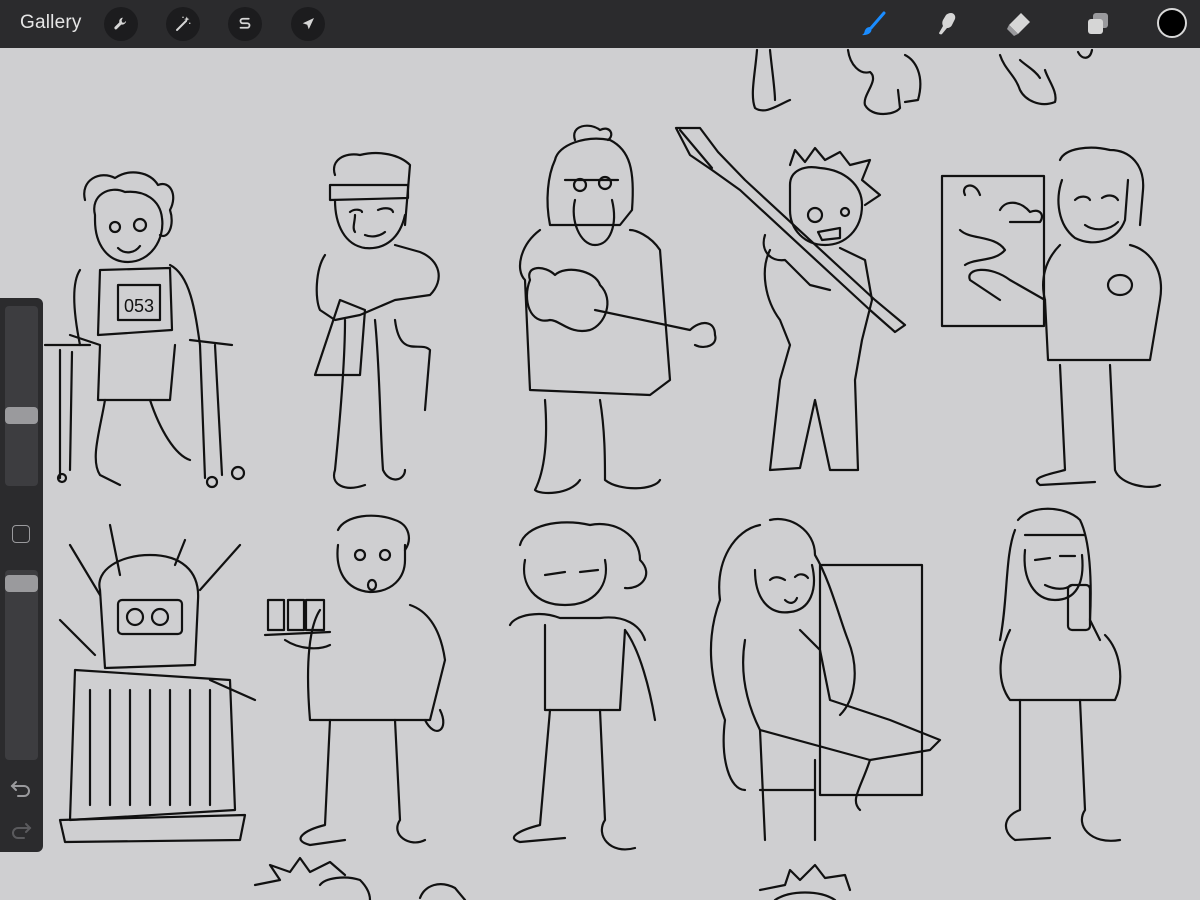 Image resolution: width=1200 pixels, height=900 pixels. I want to click on gallery-button: Gallery, so click(51, 23).